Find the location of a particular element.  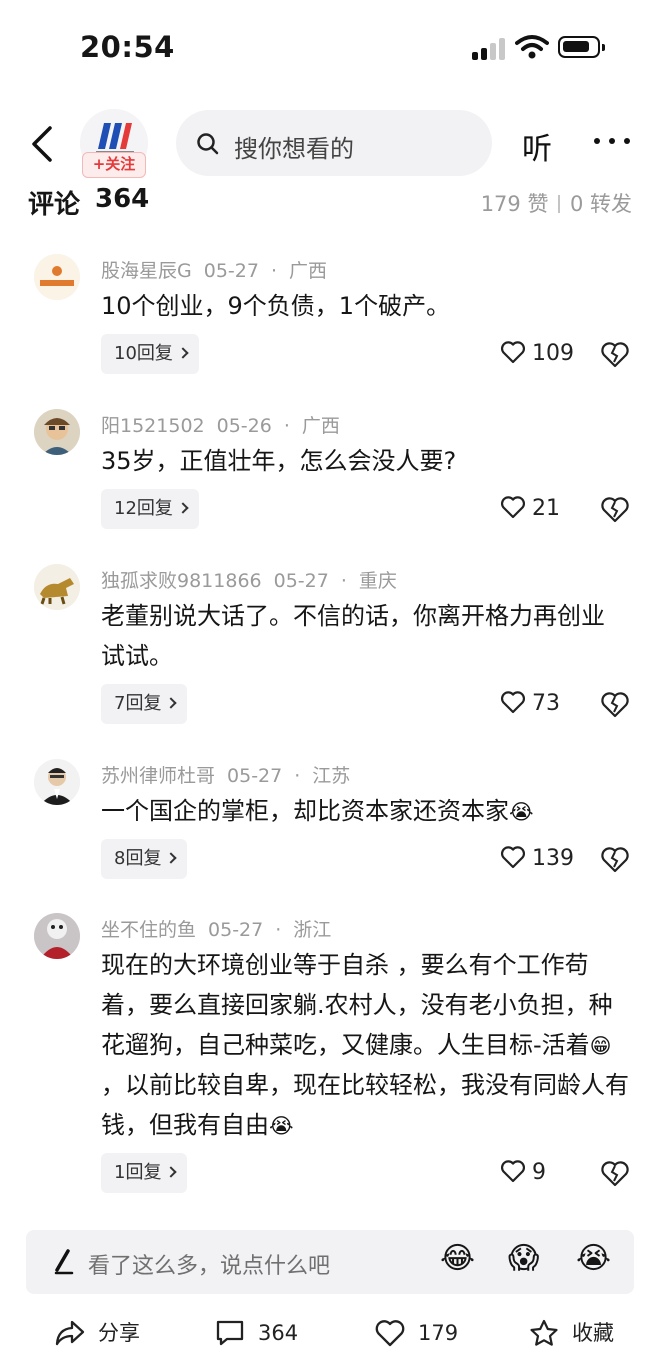

follow-button: +关注 is located at coordinates (114, 165).